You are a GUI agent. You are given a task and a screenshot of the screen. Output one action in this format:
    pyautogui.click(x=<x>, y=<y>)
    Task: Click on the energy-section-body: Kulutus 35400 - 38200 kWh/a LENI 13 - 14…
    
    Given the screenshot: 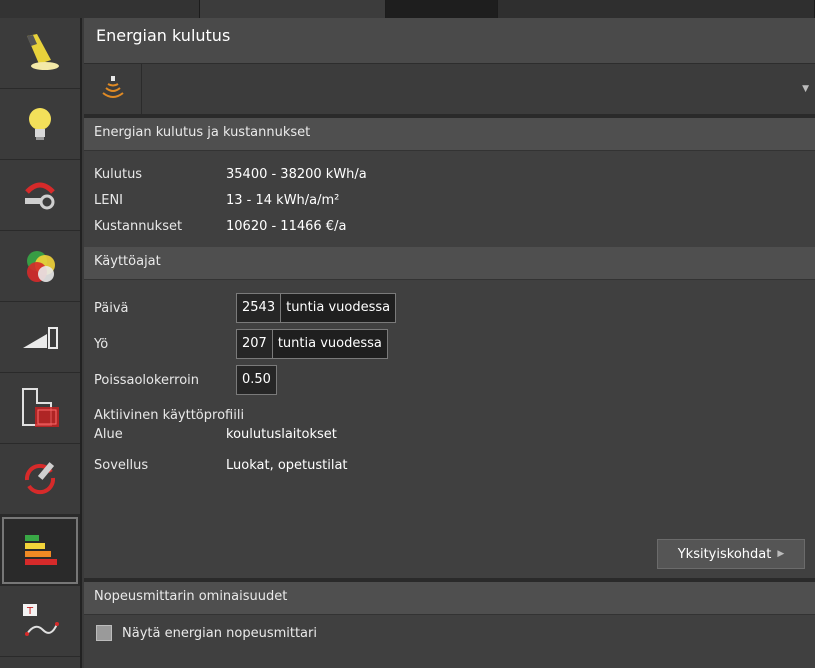 What is the action you would take?
    pyautogui.click(x=449, y=199)
    